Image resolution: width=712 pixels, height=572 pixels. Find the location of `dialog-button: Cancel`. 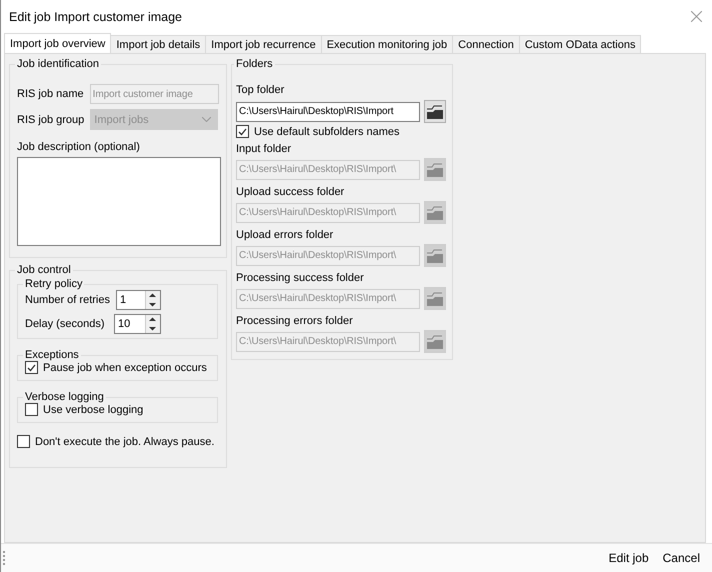

dialog-button: Cancel is located at coordinates (681, 558).